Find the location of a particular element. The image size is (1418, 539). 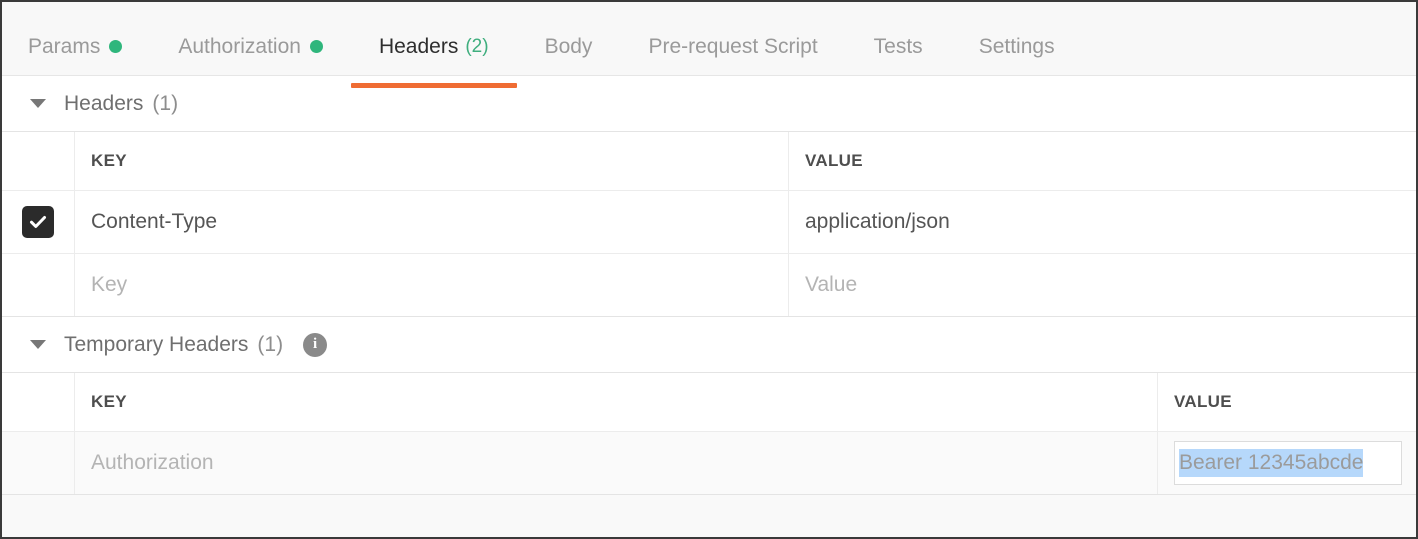

tab-label: Headers is located at coordinates (418, 46).